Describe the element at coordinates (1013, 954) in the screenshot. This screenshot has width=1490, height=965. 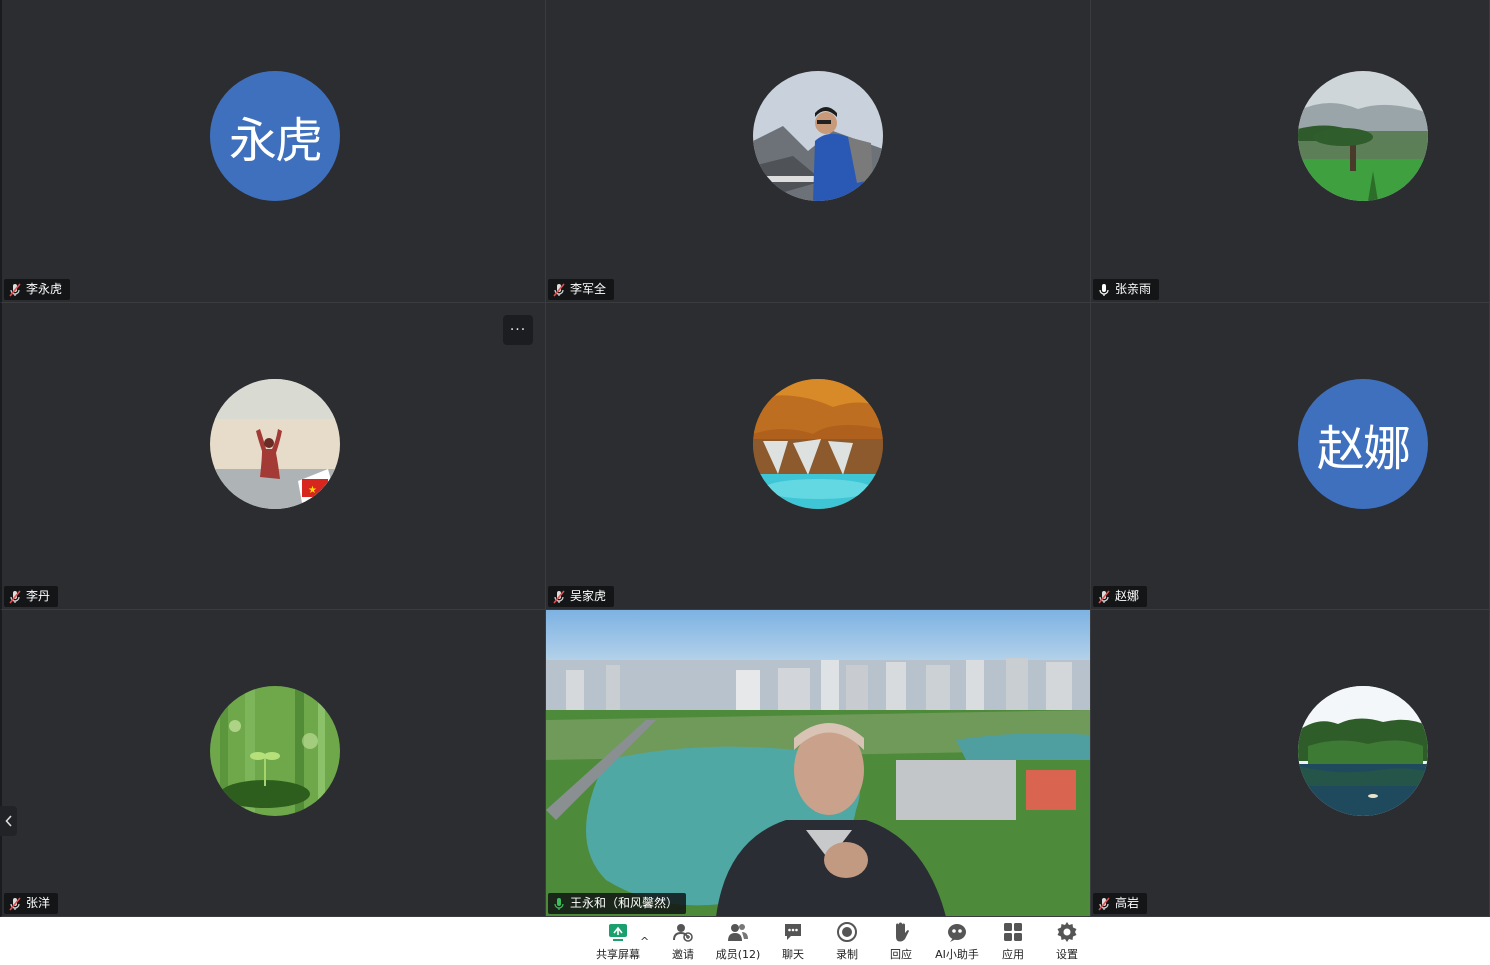
I see `apps-label: 应用` at that location.